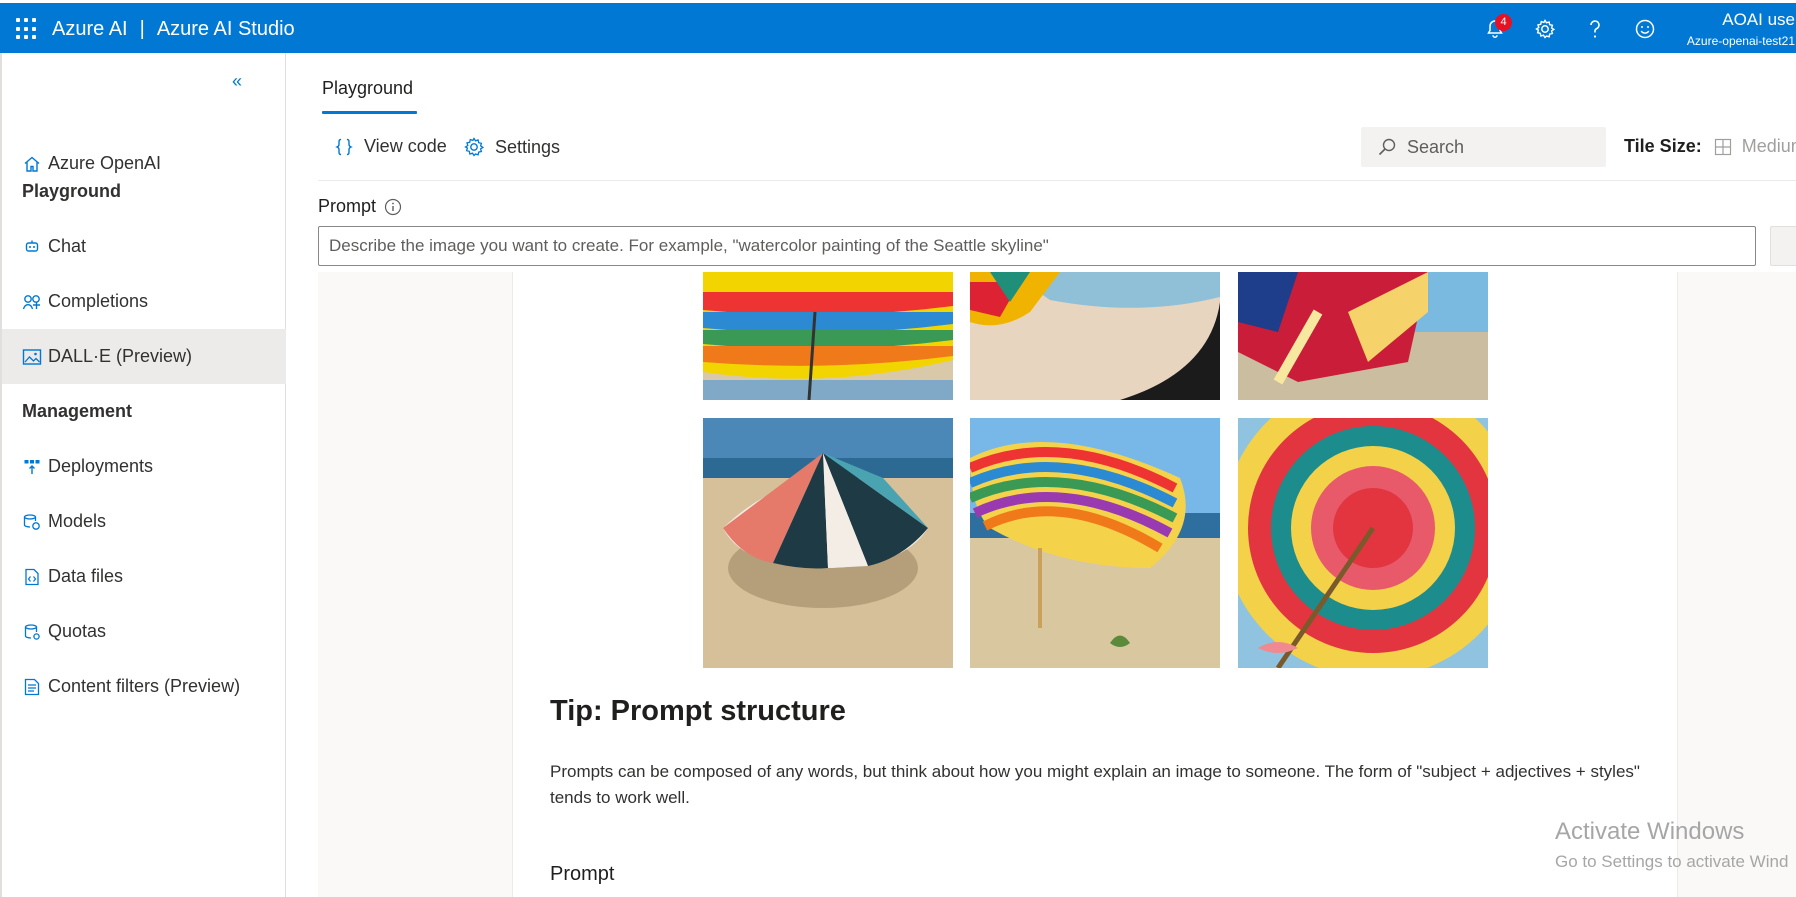 Image resolution: width=1796 pixels, height=897 pixels. What do you see at coordinates (77, 411) in the screenshot?
I see `section-management: Management` at bounding box center [77, 411].